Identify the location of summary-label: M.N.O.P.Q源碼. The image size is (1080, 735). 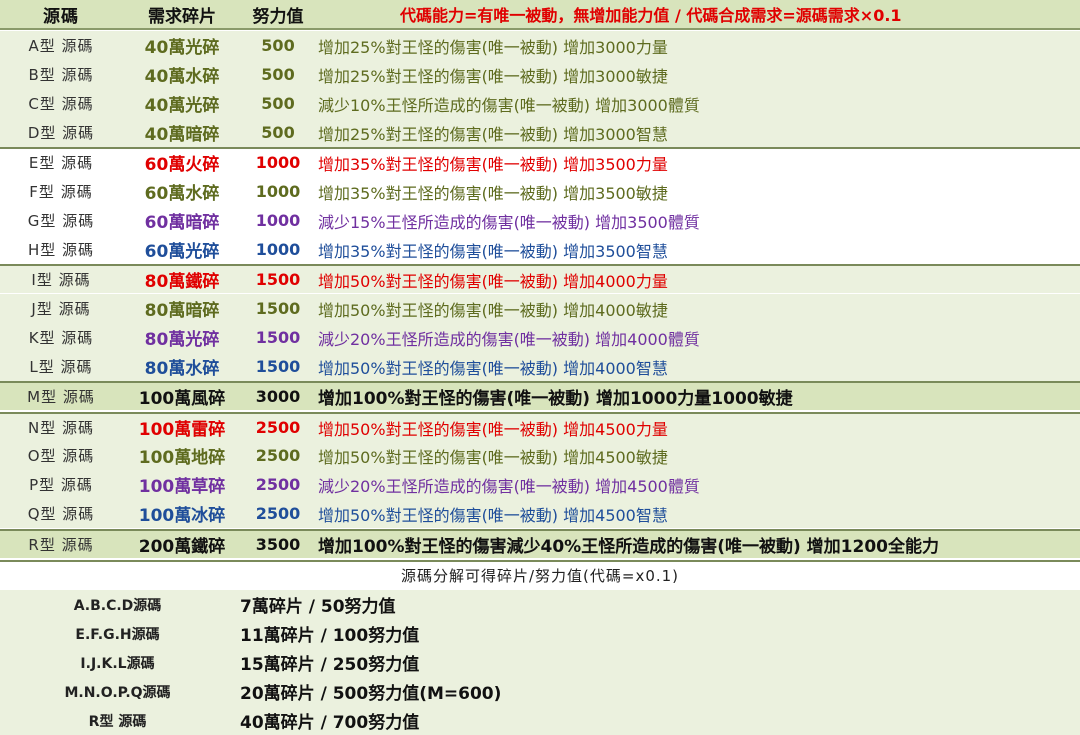
(117, 692).